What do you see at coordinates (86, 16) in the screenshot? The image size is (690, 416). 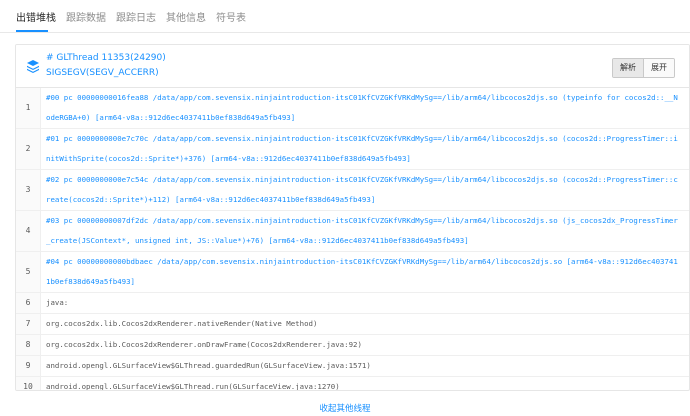 I see `tab-trace-data: 跟踪数据` at bounding box center [86, 16].